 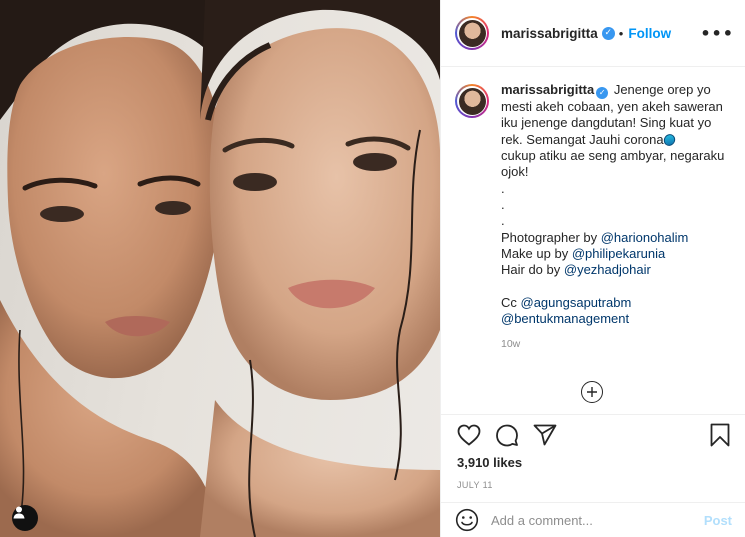 I want to click on caption-username: marissabrigitta, so click(x=547, y=89).